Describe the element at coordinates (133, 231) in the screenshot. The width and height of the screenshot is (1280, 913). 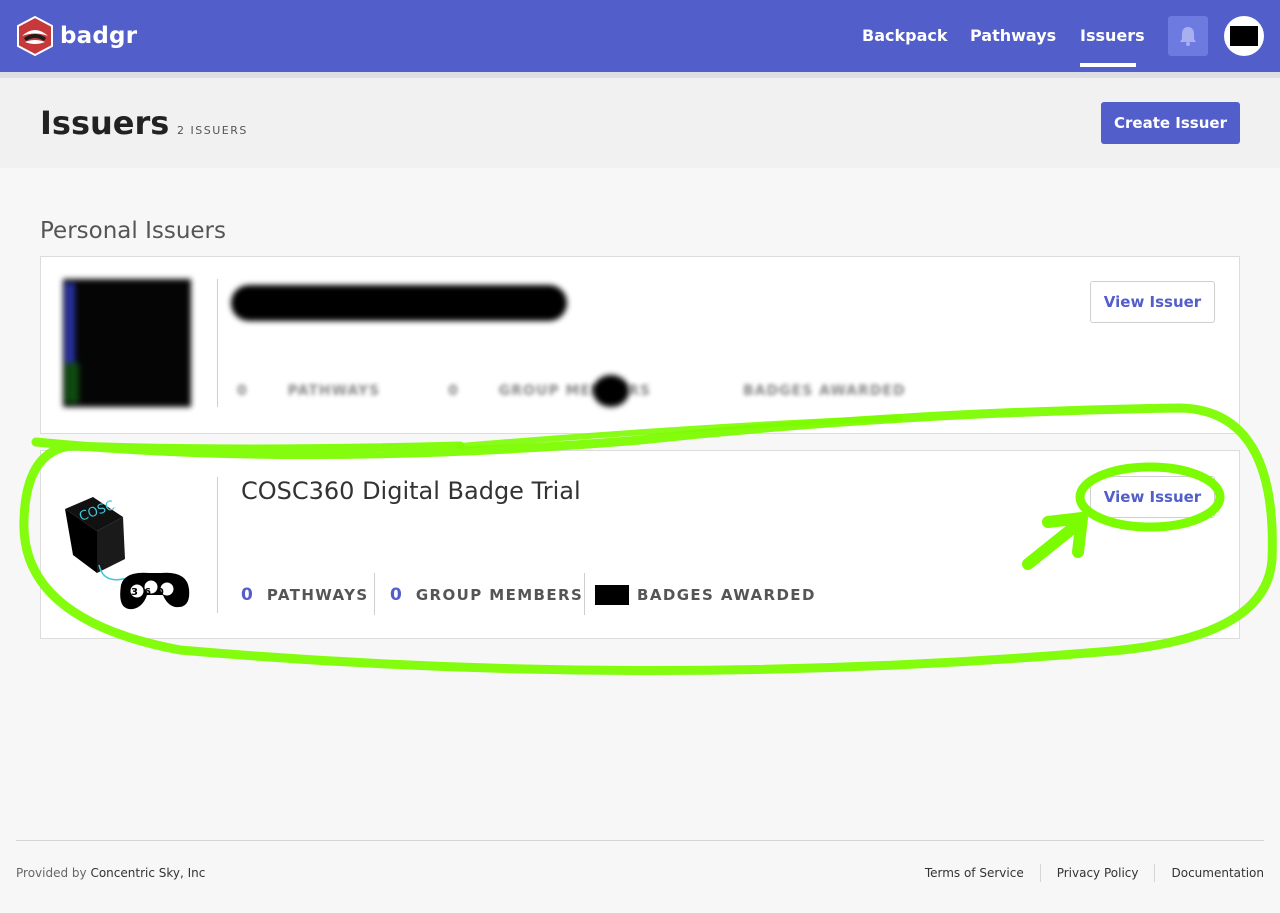
I see `section-title: Personal Issuers` at that location.